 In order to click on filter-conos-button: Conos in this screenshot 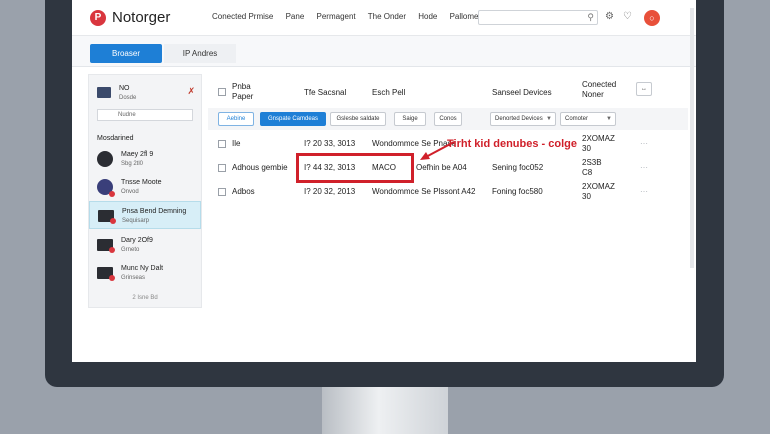, I will do `click(448, 119)`.